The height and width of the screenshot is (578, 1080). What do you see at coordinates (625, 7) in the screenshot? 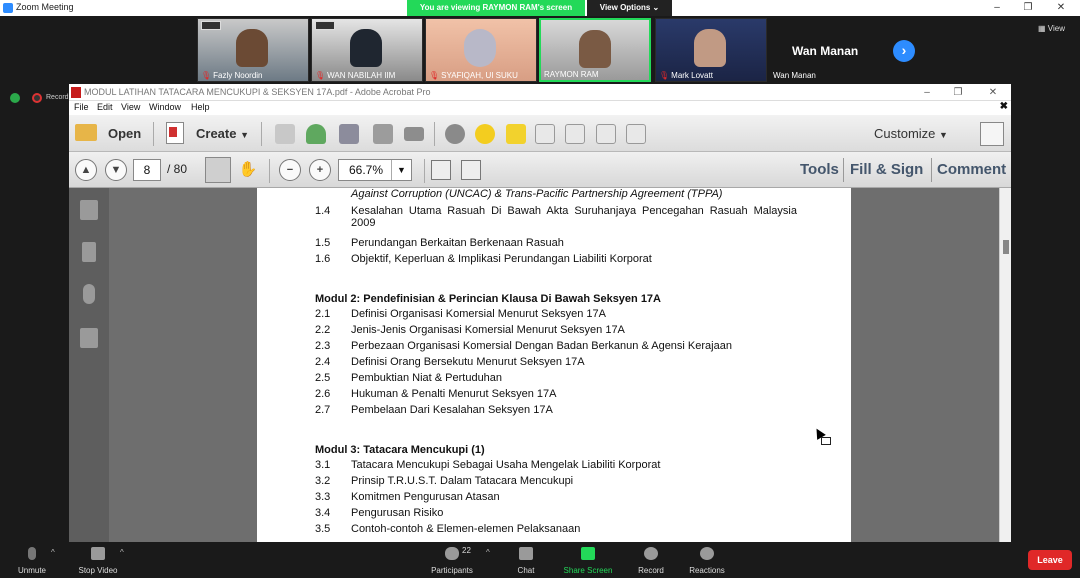
I see `view-options-label: View Options` at bounding box center [625, 7].